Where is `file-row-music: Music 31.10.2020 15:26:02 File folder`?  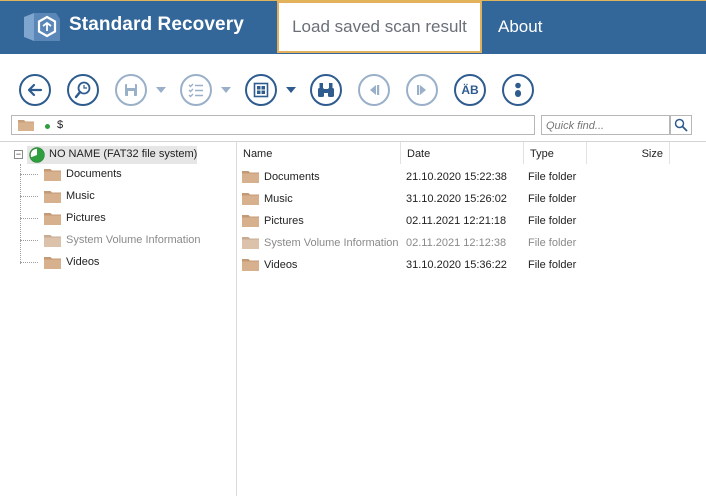
file-row-music: Music 31.10.2020 15:26:02 File folder is located at coordinates (471, 198).